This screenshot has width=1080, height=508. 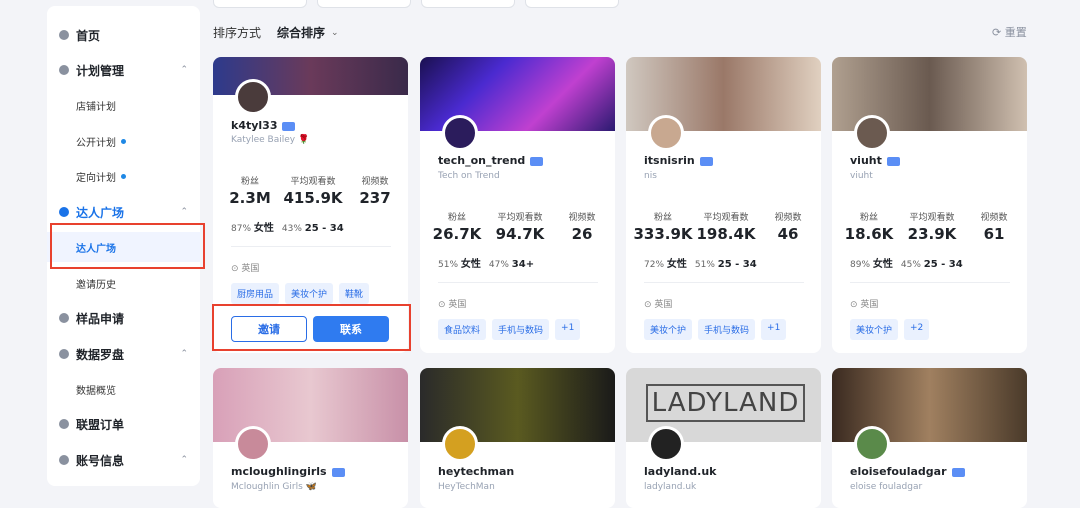 What do you see at coordinates (279, 471) in the screenshot?
I see `username: mcloughlingirls` at bounding box center [279, 471].